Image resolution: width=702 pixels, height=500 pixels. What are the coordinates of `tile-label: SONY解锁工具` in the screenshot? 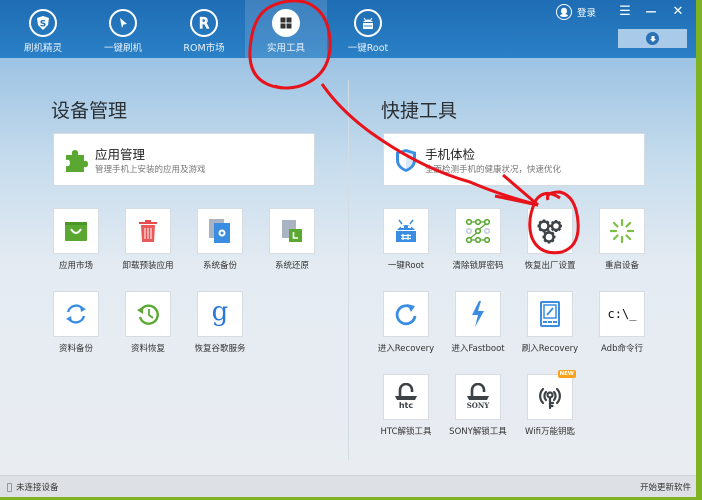 It's located at (478, 432).